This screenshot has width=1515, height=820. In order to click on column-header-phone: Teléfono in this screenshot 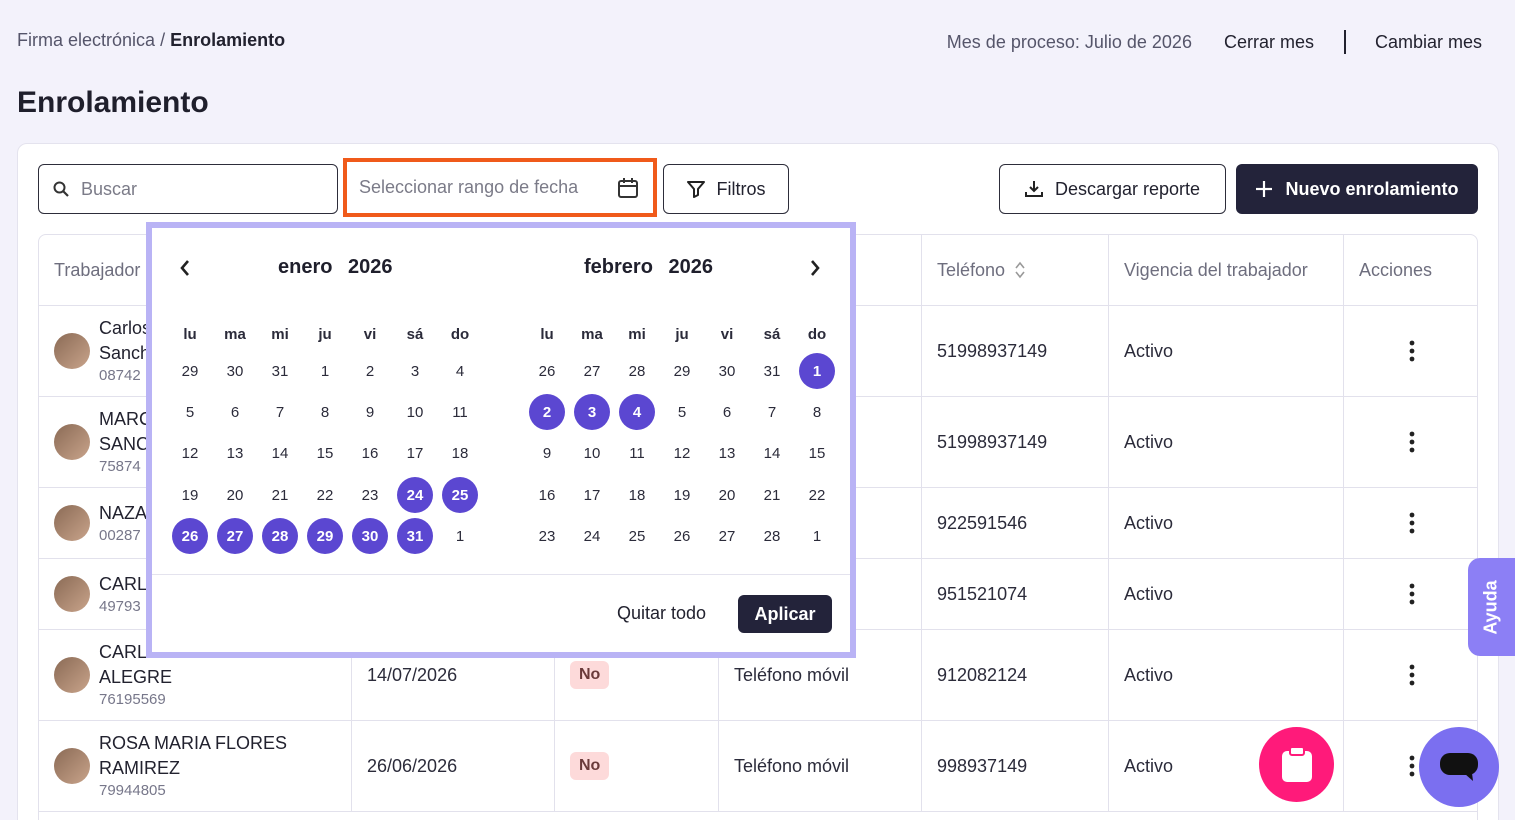, I will do `click(1015, 270)`.